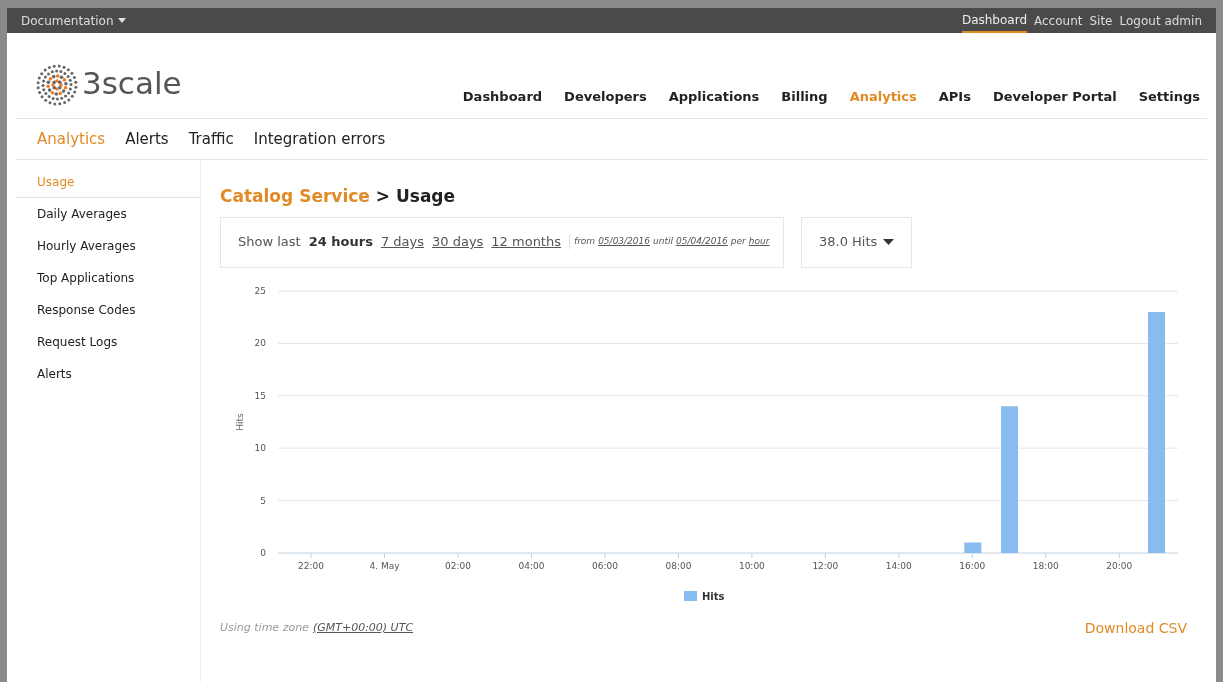 The width and height of the screenshot is (1223, 682). Describe the element at coordinates (605, 96) in the screenshot. I see `nav-tab: Developers` at that location.